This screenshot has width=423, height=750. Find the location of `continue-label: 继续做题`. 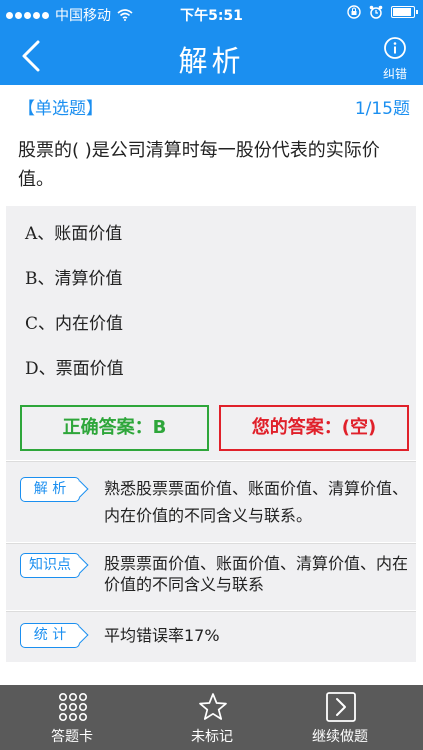

continue-label: 继续做题 is located at coordinates (340, 737).